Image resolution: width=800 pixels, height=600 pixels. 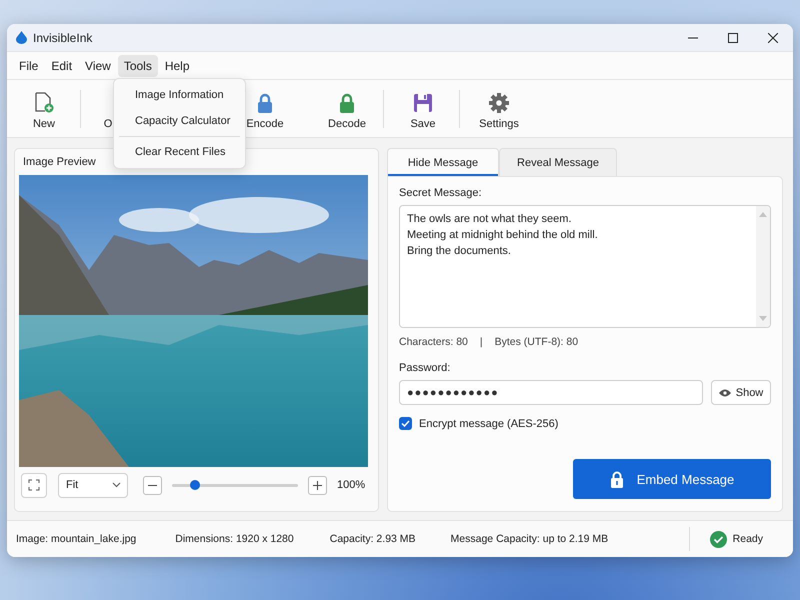 I want to click on character-count: Characters: 80, so click(x=433, y=342).